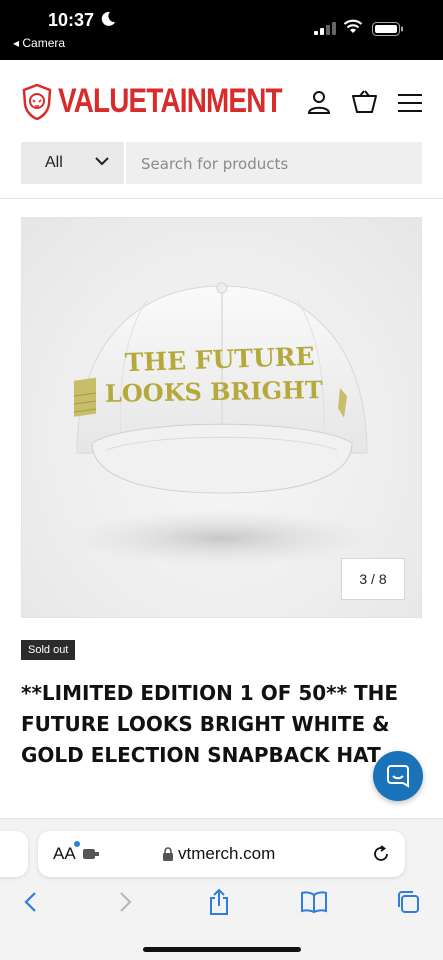 The width and height of the screenshot is (443, 960). What do you see at coordinates (222, 949) in the screenshot?
I see `home-indicator` at bounding box center [222, 949].